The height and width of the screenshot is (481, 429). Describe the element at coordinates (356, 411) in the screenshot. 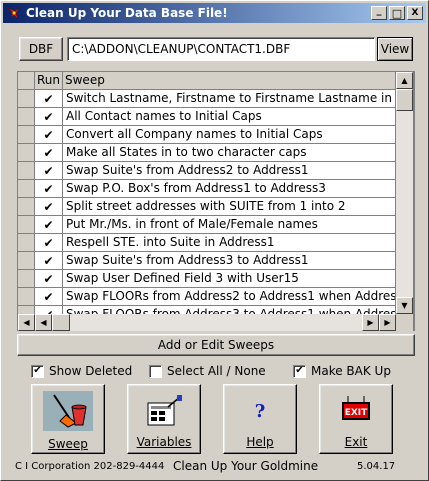

I see `exit-sign-icon: EXIT` at that location.